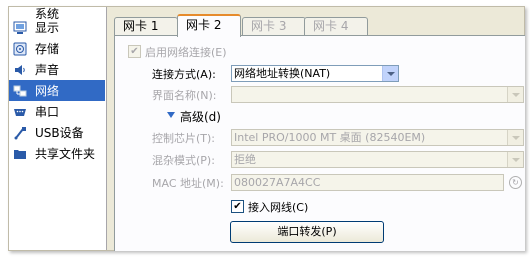 This screenshot has height=257, width=530. What do you see at coordinates (47, 49) in the screenshot?
I see `sidebar-item-label: 存储` at bounding box center [47, 49].